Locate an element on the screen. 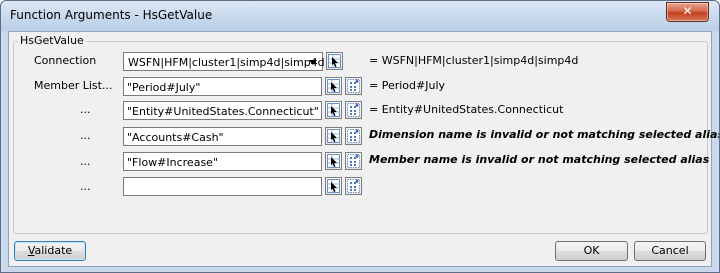 This screenshot has width=720, height=273. close-button: ✕ is located at coordinates (687, 12).